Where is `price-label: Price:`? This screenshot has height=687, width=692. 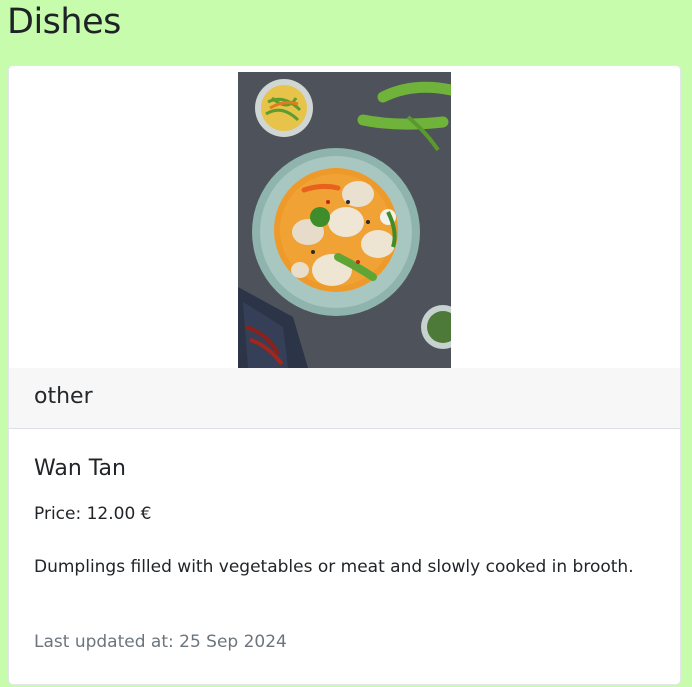
price-label: Price: is located at coordinates (58, 514).